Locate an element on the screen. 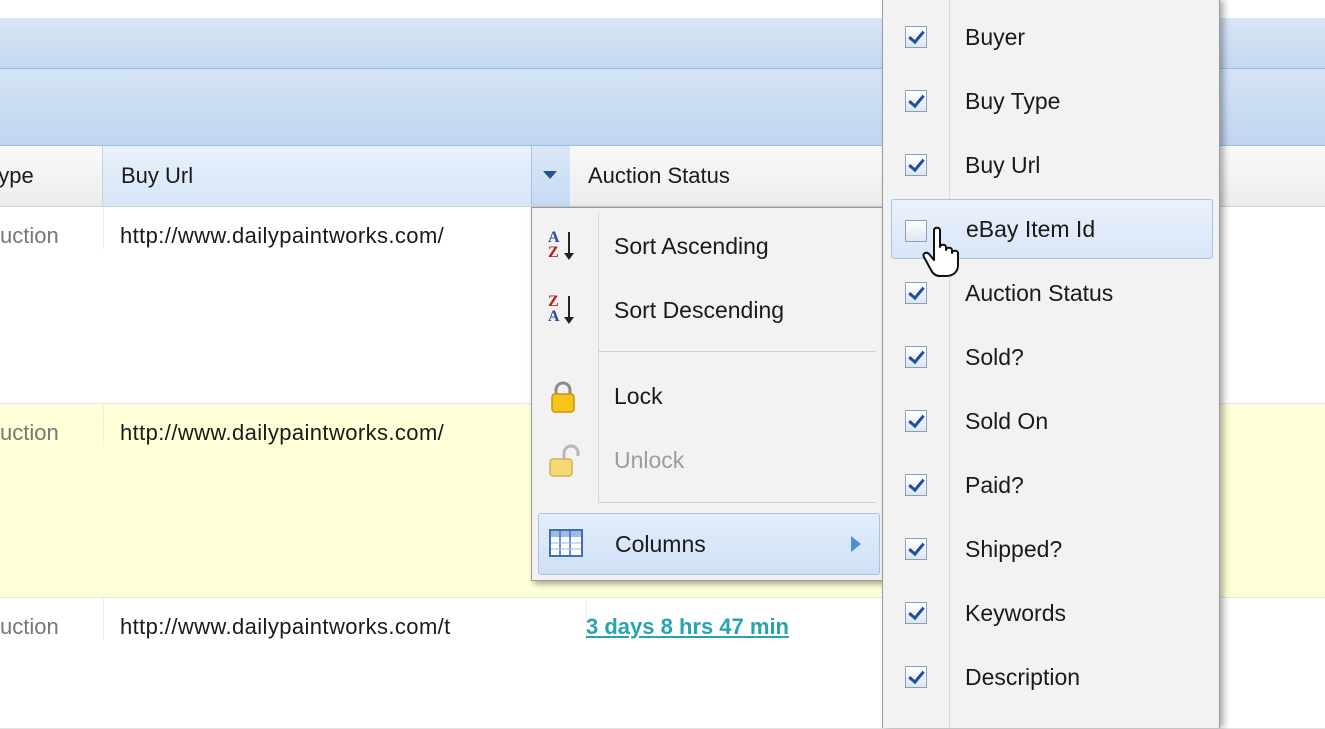 The width and height of the screenshot is (1325, 729). menu-item-sort-descending: ZA Sort Descending is located at coordinates (707, 310).